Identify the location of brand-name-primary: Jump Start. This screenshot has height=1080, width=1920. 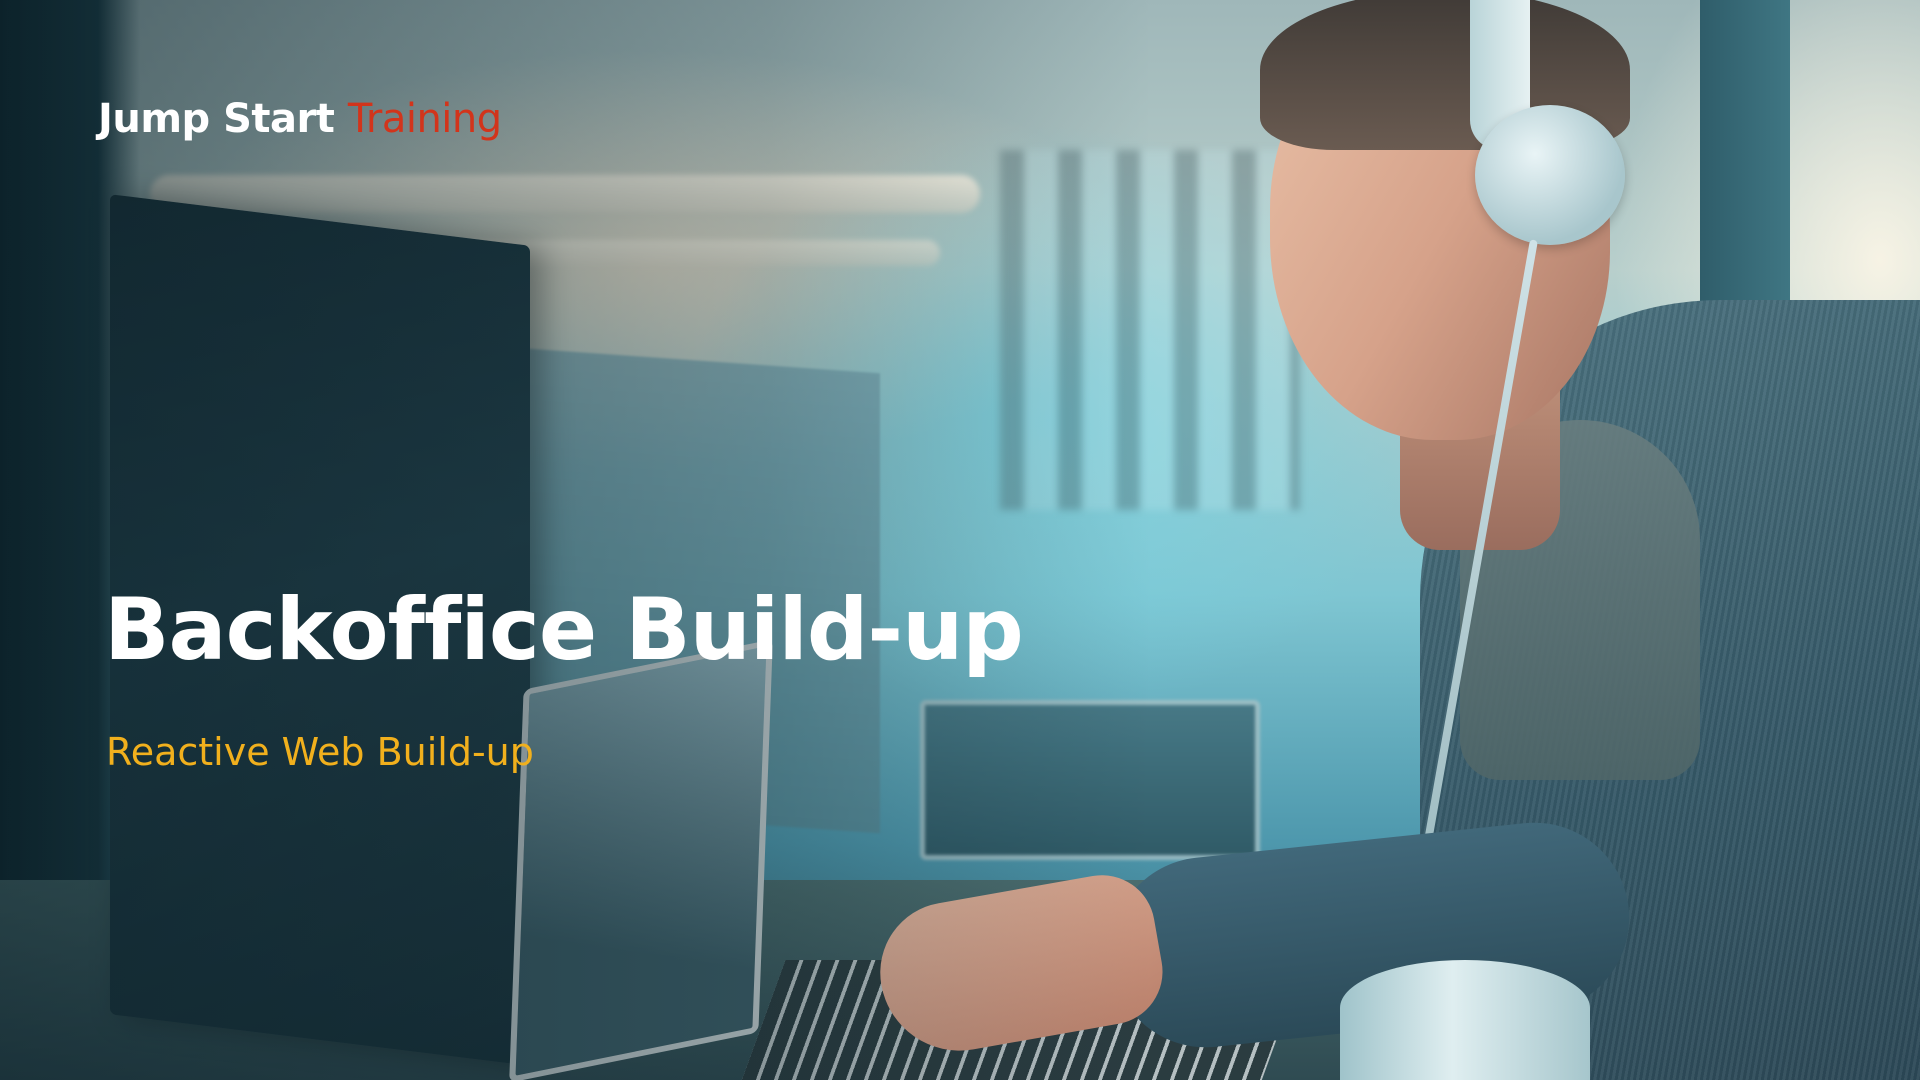
(216, 119).